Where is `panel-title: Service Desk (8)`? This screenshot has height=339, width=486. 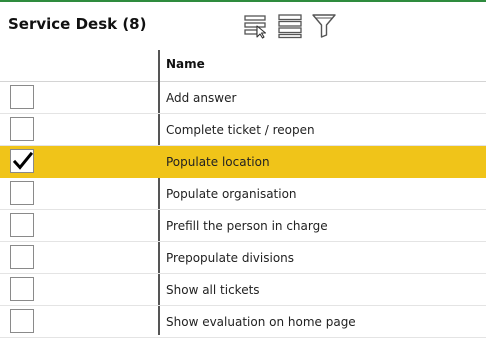 panel-title: Service Desk (8) is located at coordinates (77, 24).